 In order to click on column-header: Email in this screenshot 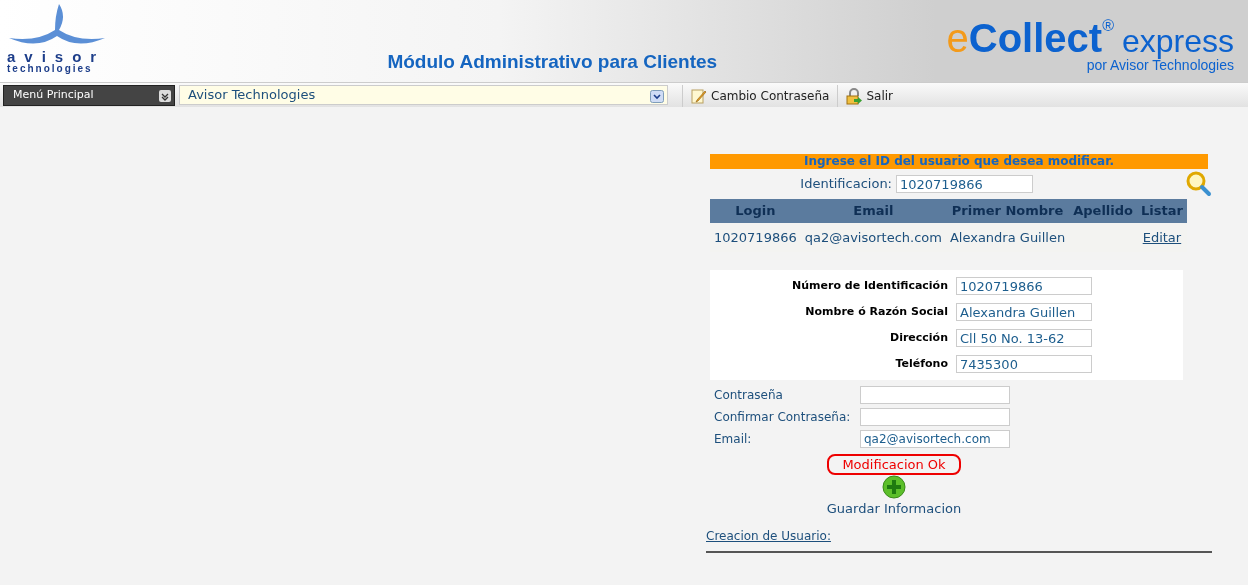, I will do `click(873, 211)`.